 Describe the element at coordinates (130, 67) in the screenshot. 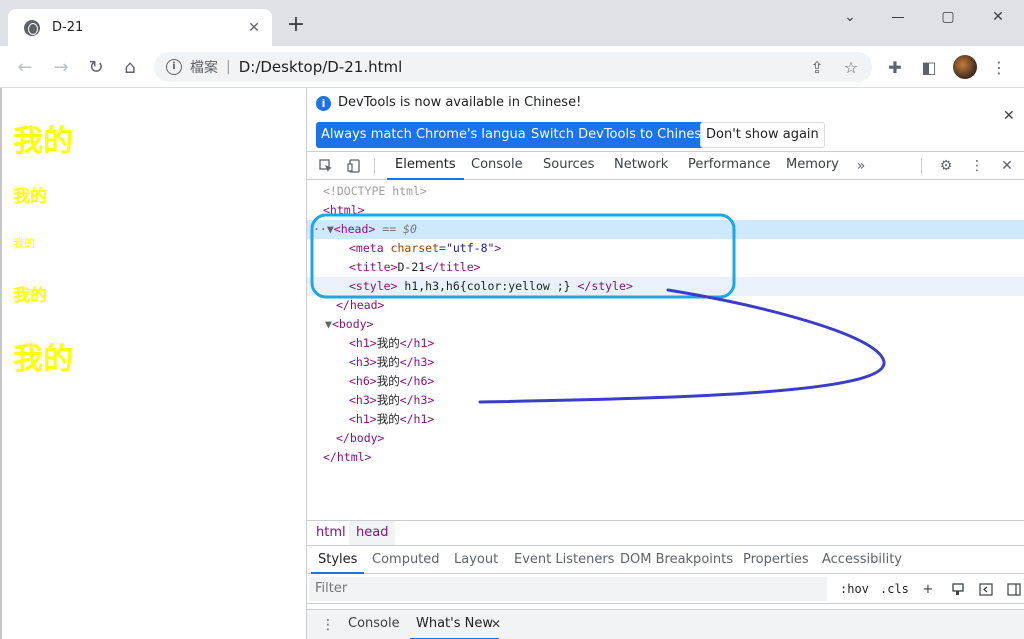

I see `home-button: ⌂` at that location.